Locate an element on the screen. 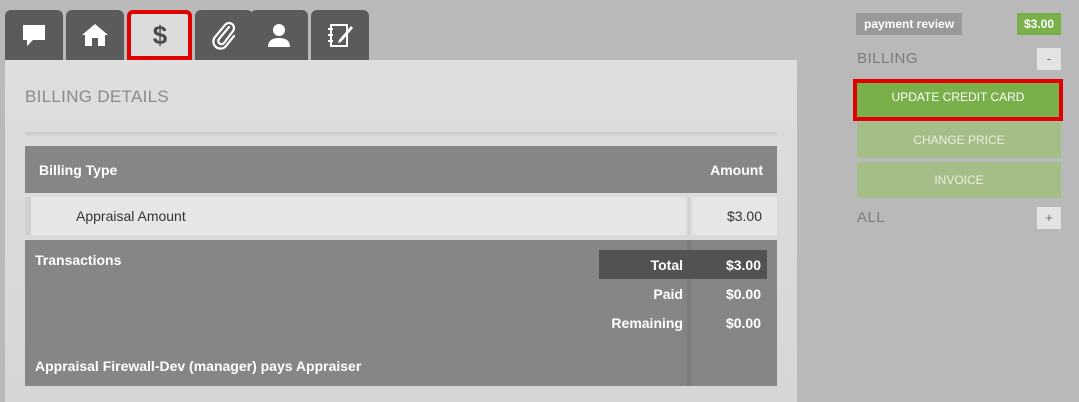  summary-value: $3.00 is located at coordinates (743, 265).